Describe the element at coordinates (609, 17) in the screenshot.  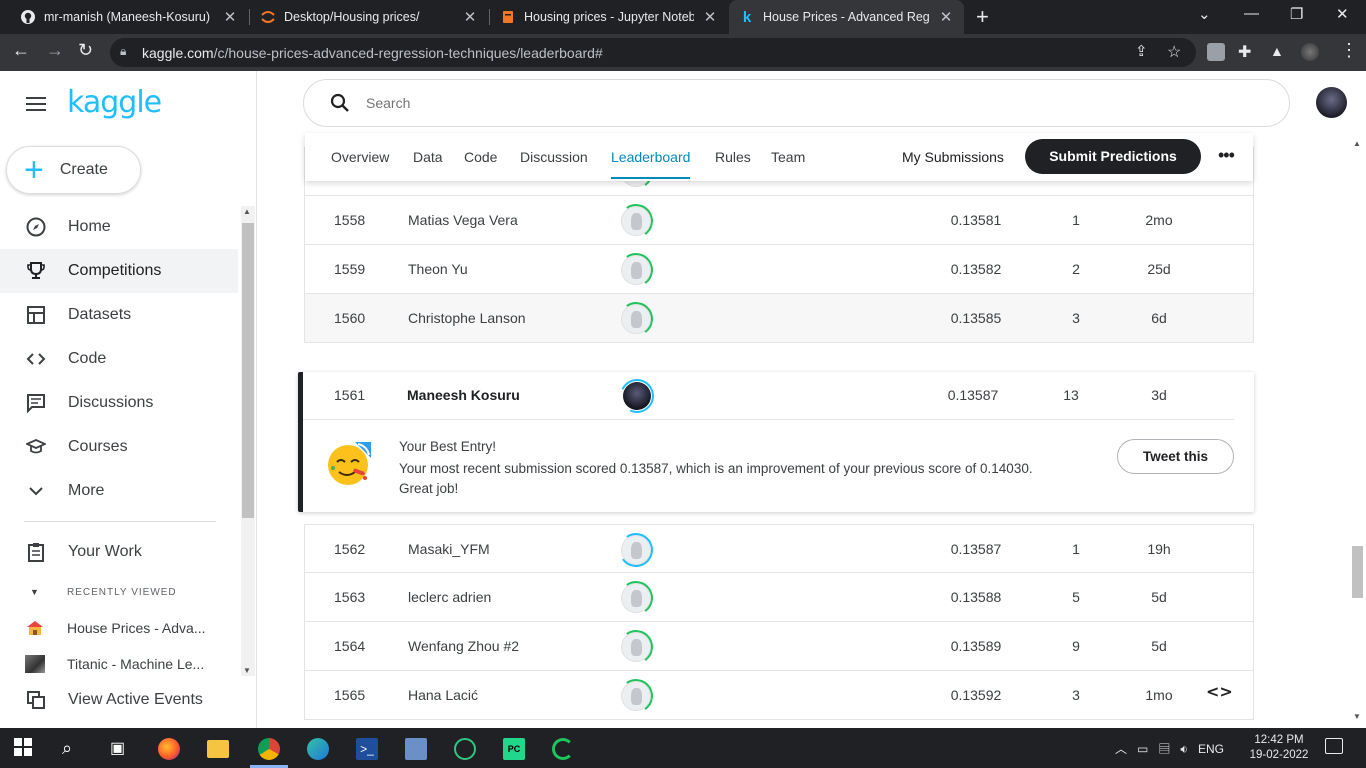
I see `browser-tab-notebook: Housing prices - Jupyter Notebook ✕` at that location.